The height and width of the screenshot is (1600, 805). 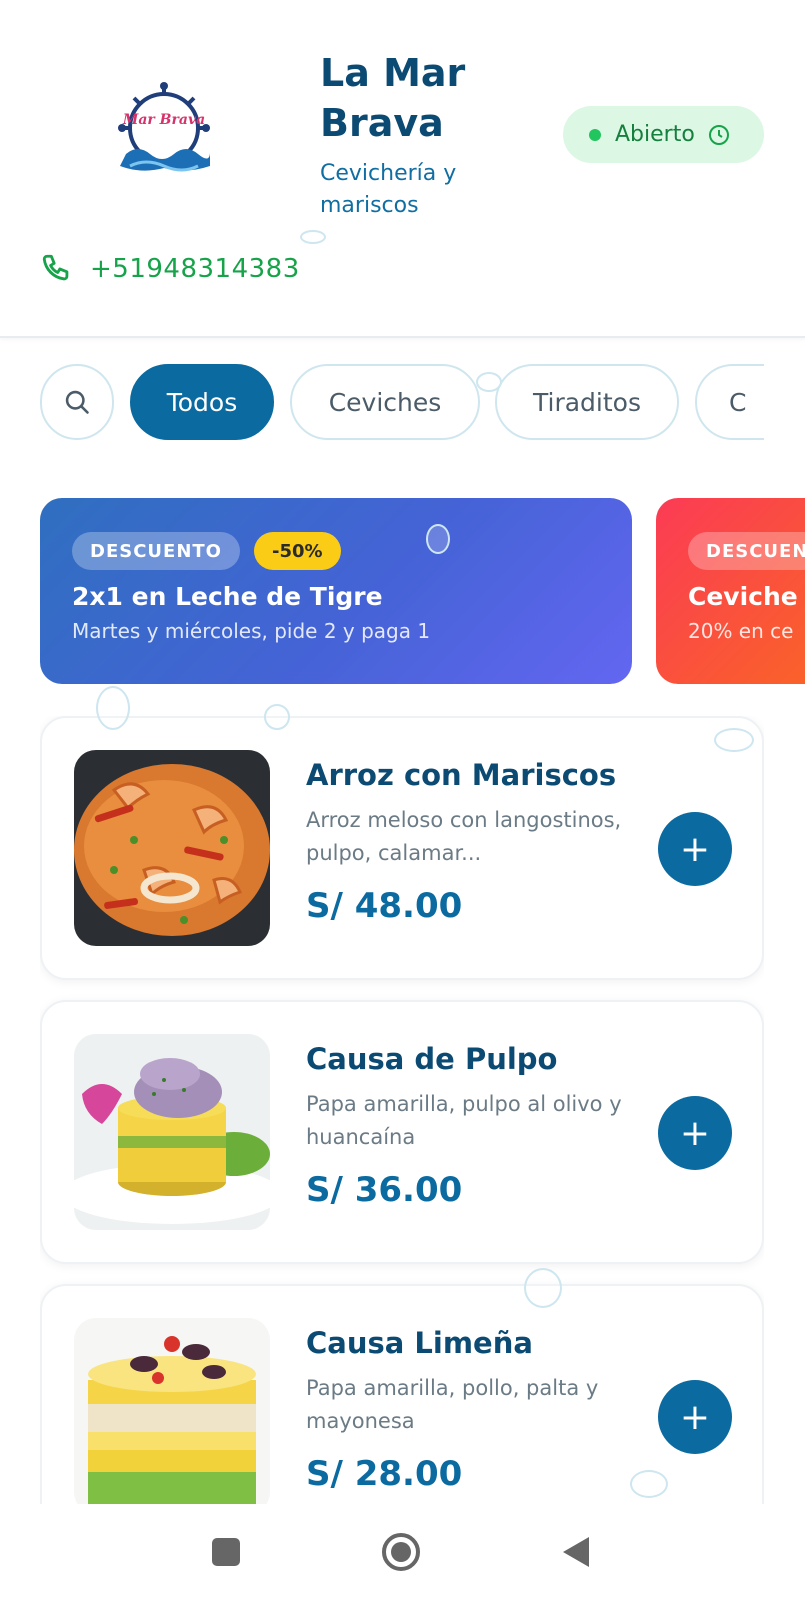 What do you see at coordinates (432, 1059) in the screenshot?
I see `dish-name: Causa de Pulpo` at bounding box center [432, 1059].